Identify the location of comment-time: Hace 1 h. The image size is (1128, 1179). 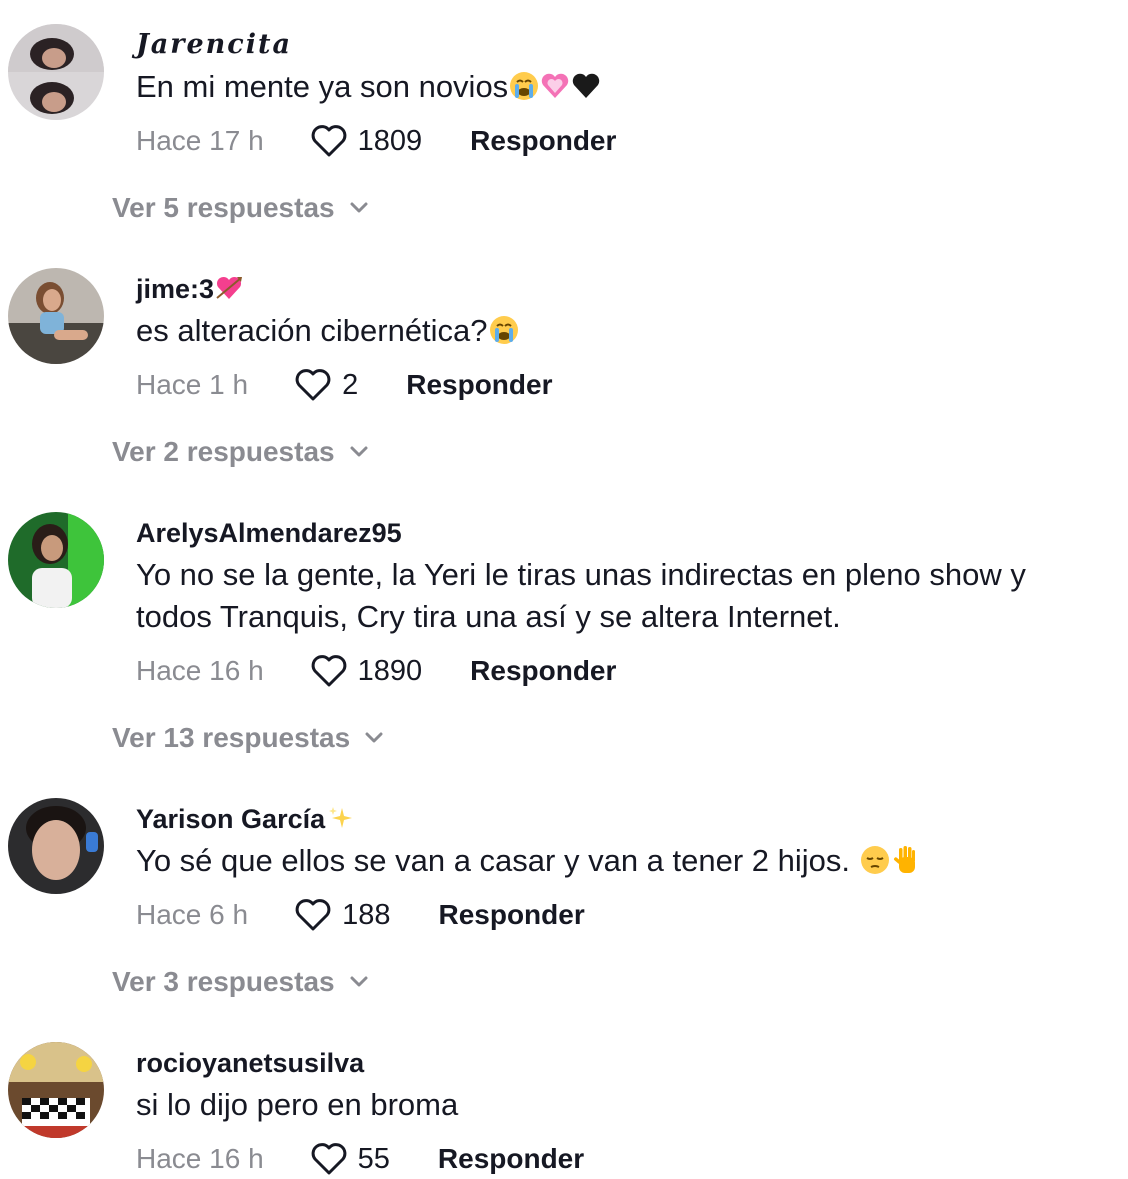
(192, 384).